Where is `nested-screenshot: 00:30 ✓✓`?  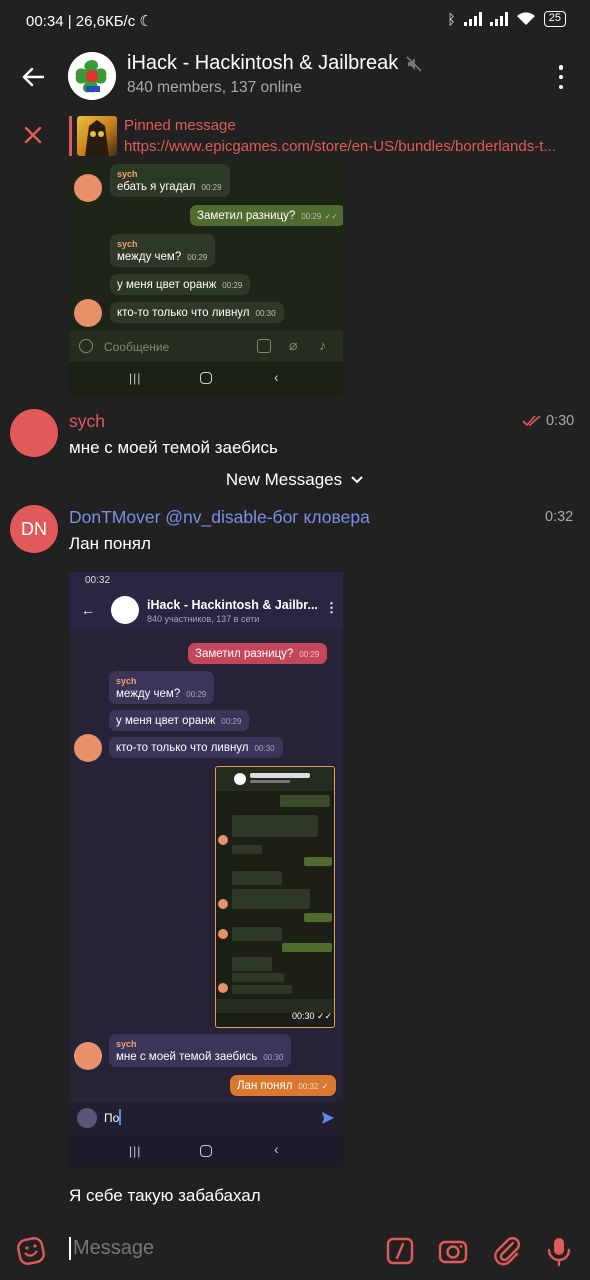 nested-screenshot: 00:30 ✓✓ is located at coordinates (275, 897).